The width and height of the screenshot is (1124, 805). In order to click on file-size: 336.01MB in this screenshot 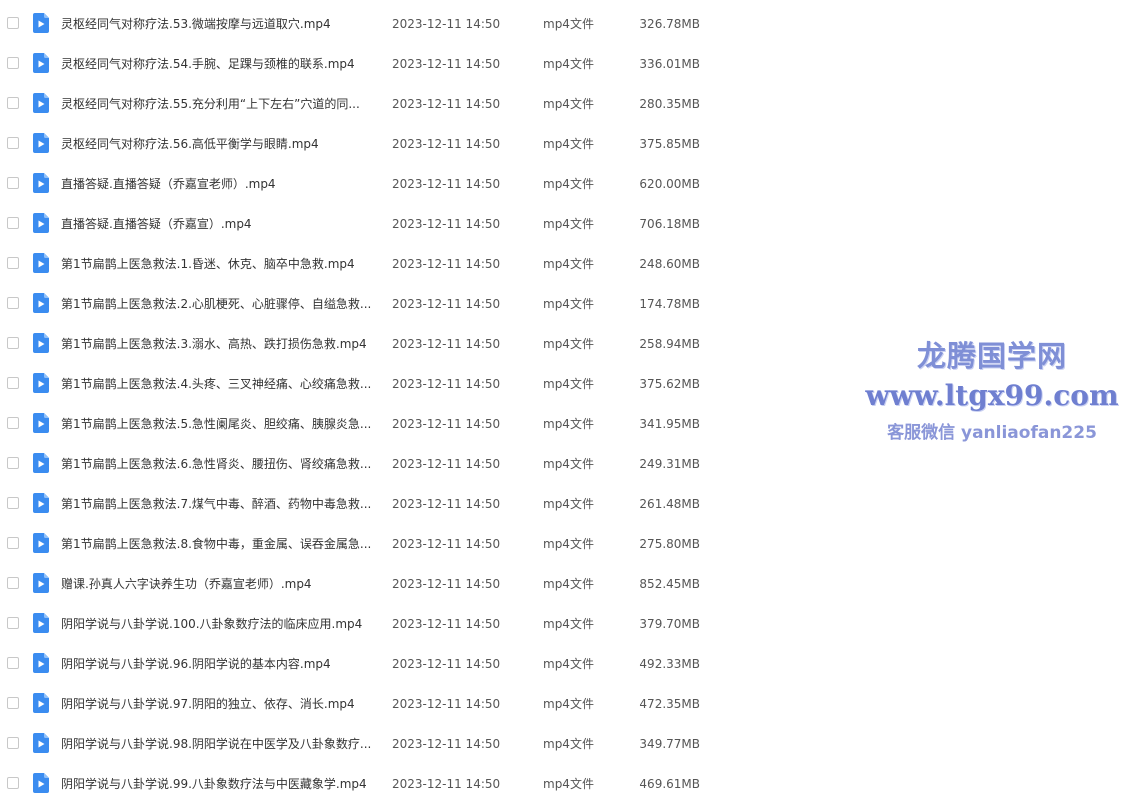, I will do `click(669, 64)`.